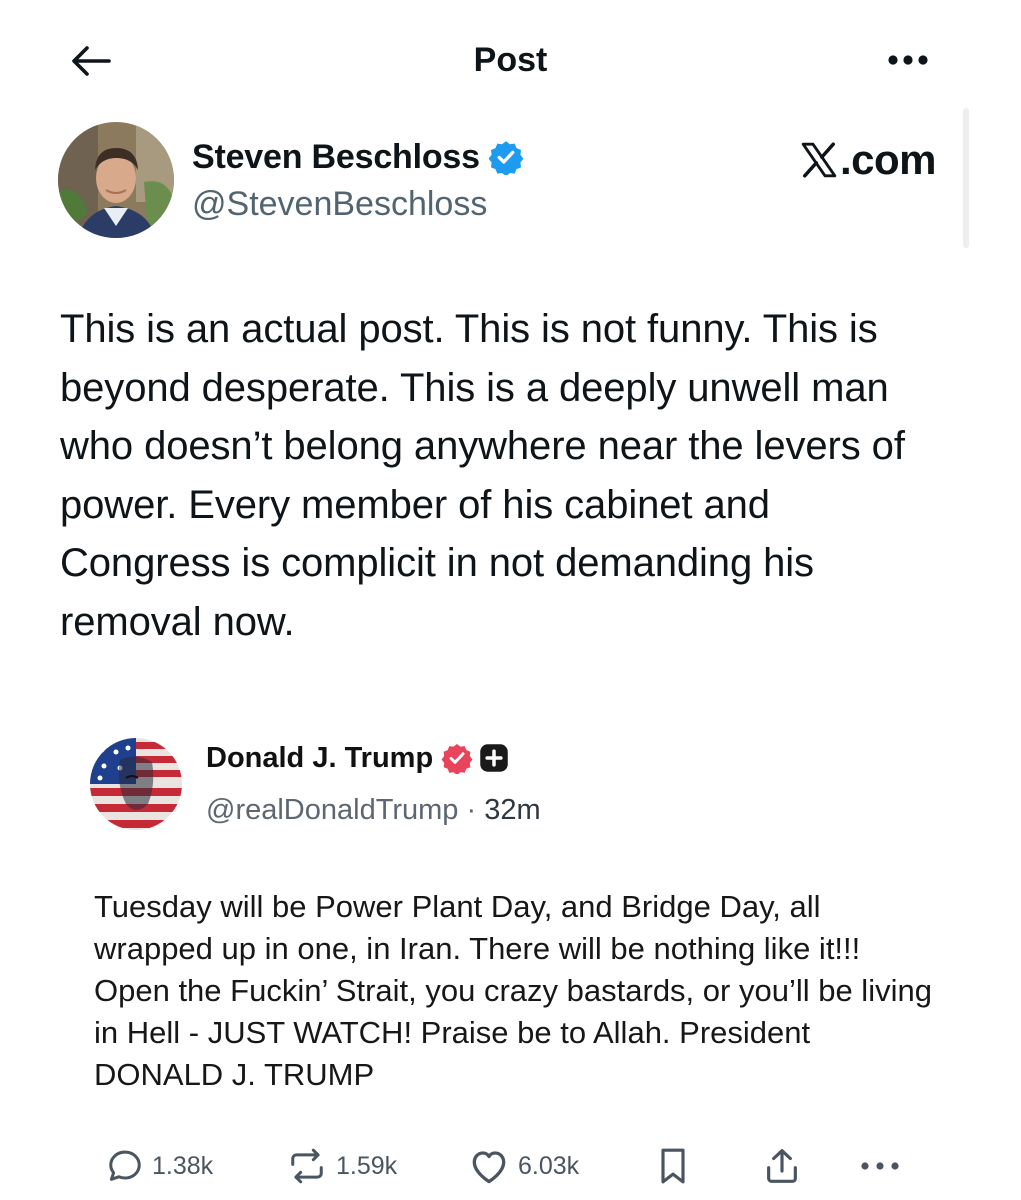  Describe the element at coordinates (183, 1165) in the screenshot. I see `reply-count: 1.38k` at that location.